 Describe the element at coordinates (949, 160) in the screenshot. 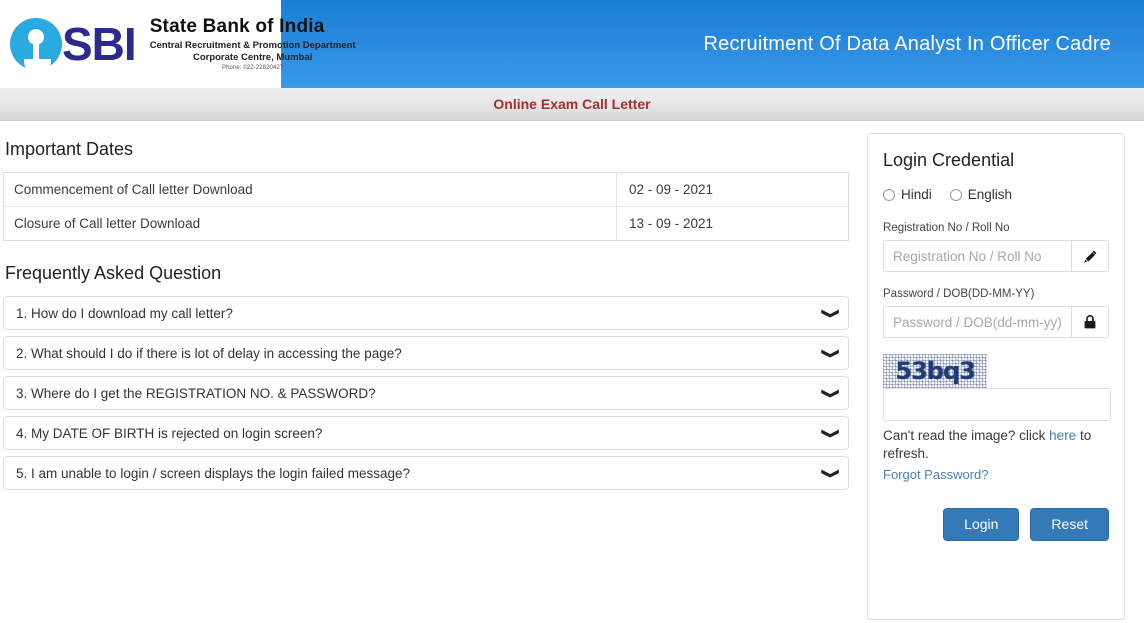

I see `login-heading: Login Credential` at that location.